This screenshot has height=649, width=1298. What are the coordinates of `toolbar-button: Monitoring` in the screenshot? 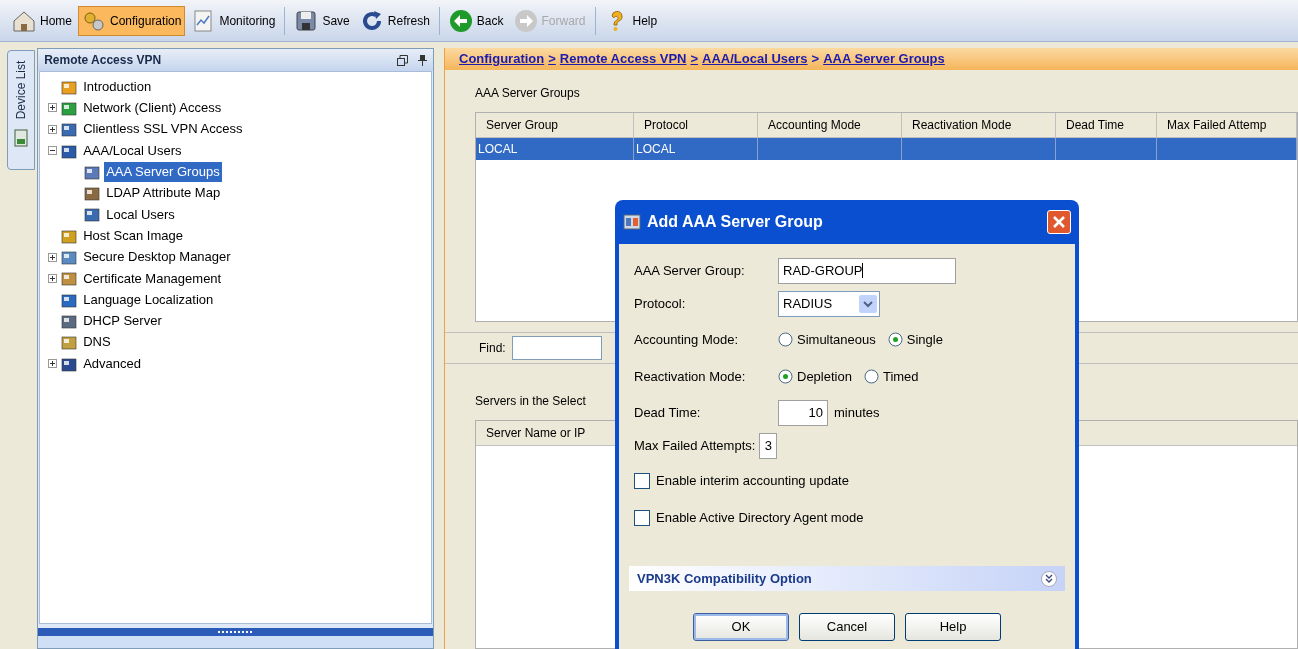 It's located at (233, 20).